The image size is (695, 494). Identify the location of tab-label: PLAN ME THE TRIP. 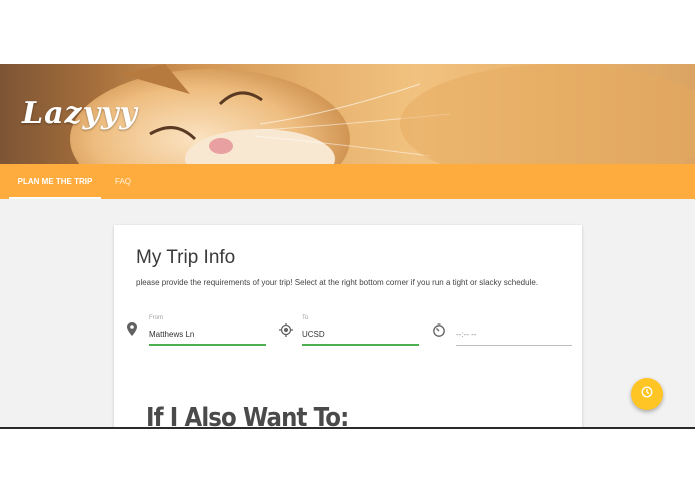
(55, 181).